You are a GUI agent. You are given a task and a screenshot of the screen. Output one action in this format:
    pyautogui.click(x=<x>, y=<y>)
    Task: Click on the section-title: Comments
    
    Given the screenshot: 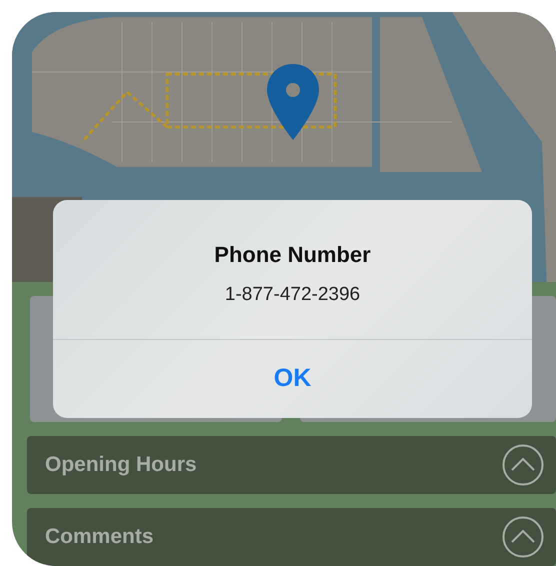 What is the action you would take?
    pyautogui.click(x=99, y=537)
    